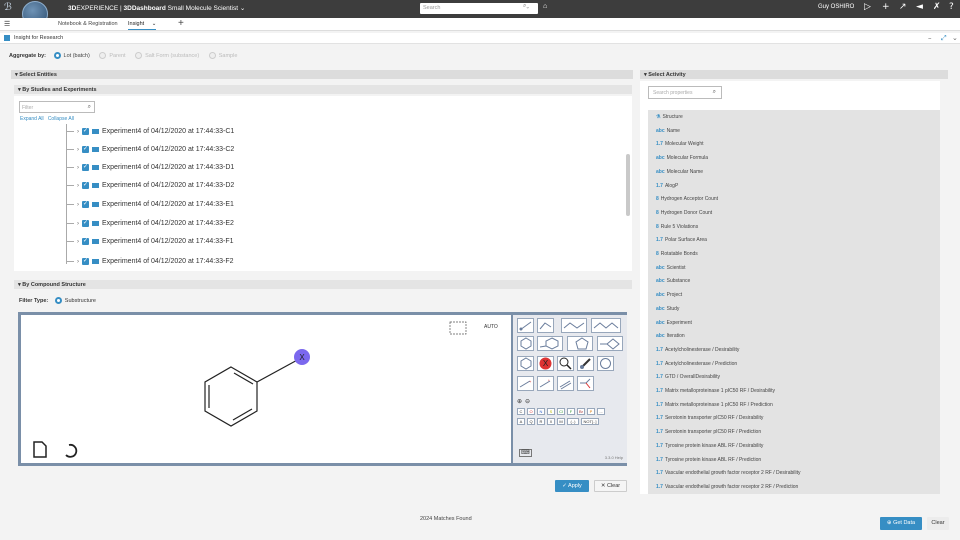 The width and height of the screenshot is (960, 540). Describe the element at coordinates (61, 119) in the screenshot. I see `collapse-all-link: Collapse All` at that location.